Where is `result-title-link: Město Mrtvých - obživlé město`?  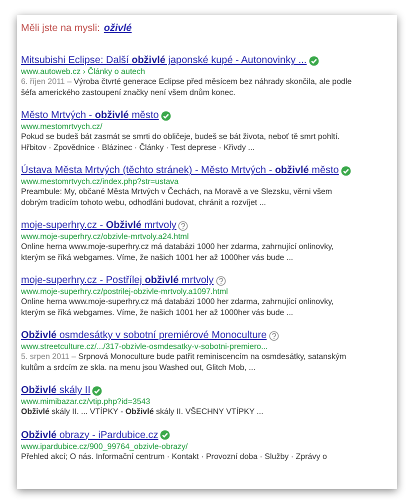
result-title-link: Město Mrtvých - obživlé město is located at coordinates (90, 115).